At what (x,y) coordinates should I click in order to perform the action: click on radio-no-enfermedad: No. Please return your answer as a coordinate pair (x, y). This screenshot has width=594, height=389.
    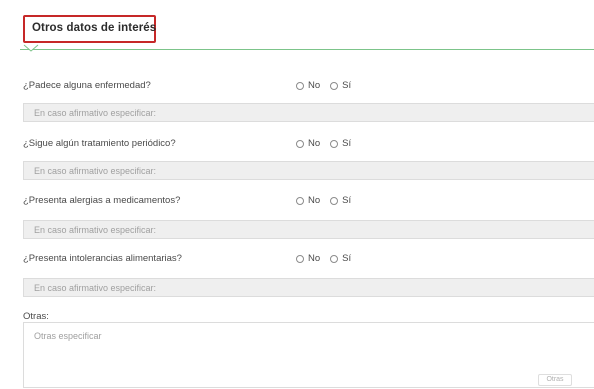
    Looking at the image, I should click on (308, 85).